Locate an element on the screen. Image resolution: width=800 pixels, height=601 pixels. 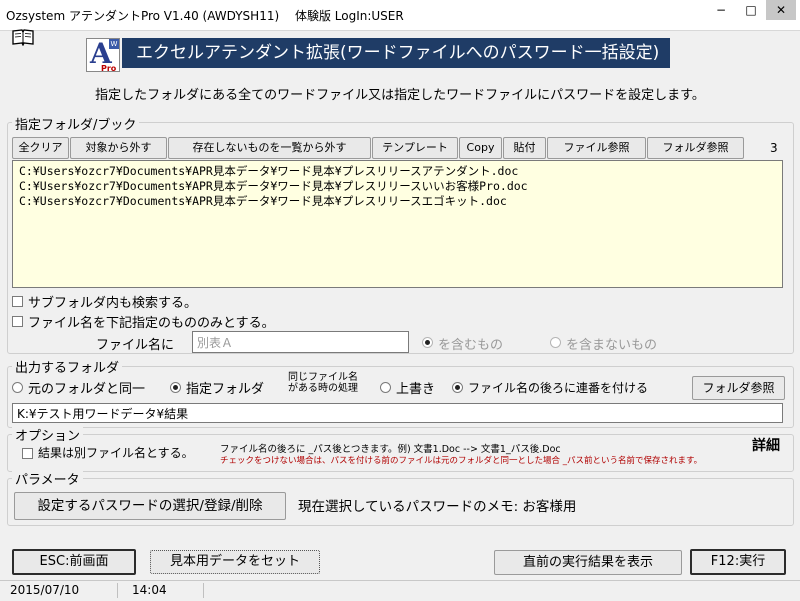
specified-folder-label: 指定フォルダ is located at coordinates (225, 389).